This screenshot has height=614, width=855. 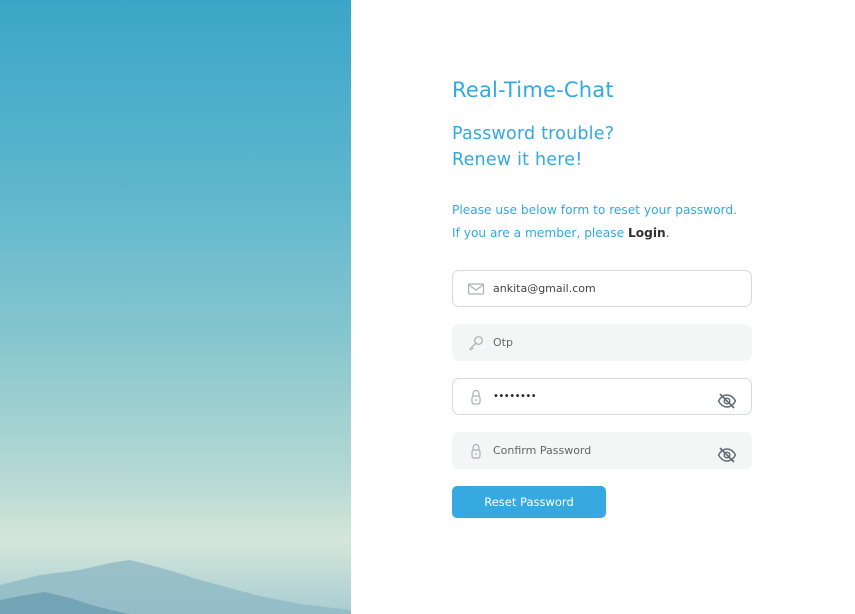 I want to click on confirm-password-input, so click(x=603, y=450).